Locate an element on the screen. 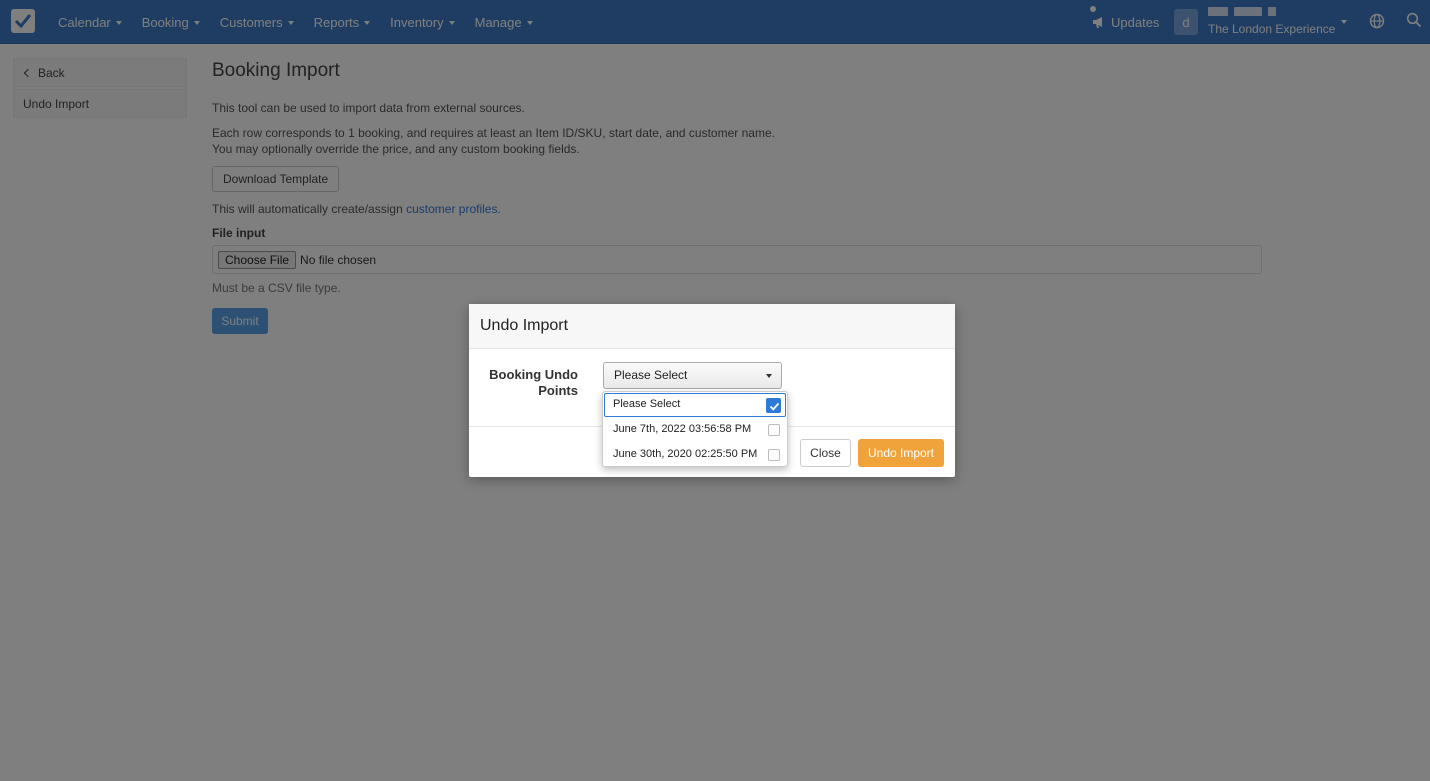  dropdown-option: June 30th, 2020 02:25:50 PM is located at coordinates (695, 454).